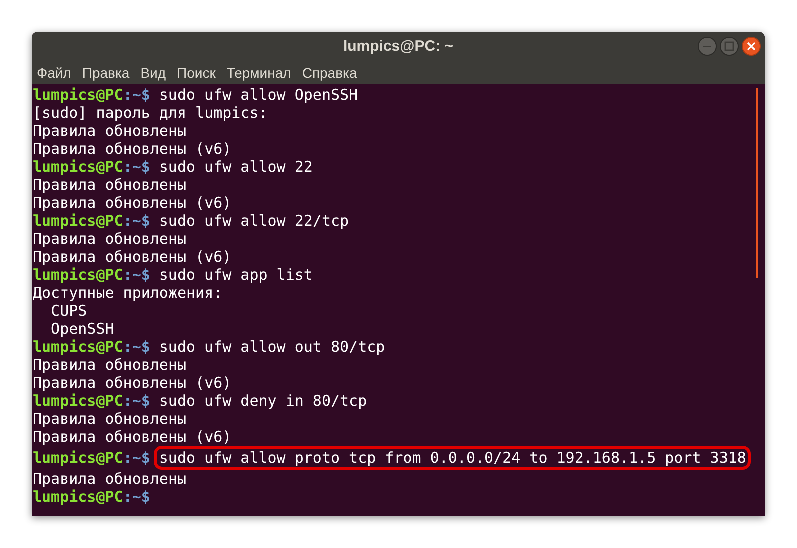 Image resolution: width=797 pixels, height=548 pixels. Describe the element at coordinates (150, 113) in the screenshot. I see `output-text: [sudo] пароль для lumpics:` at that location.